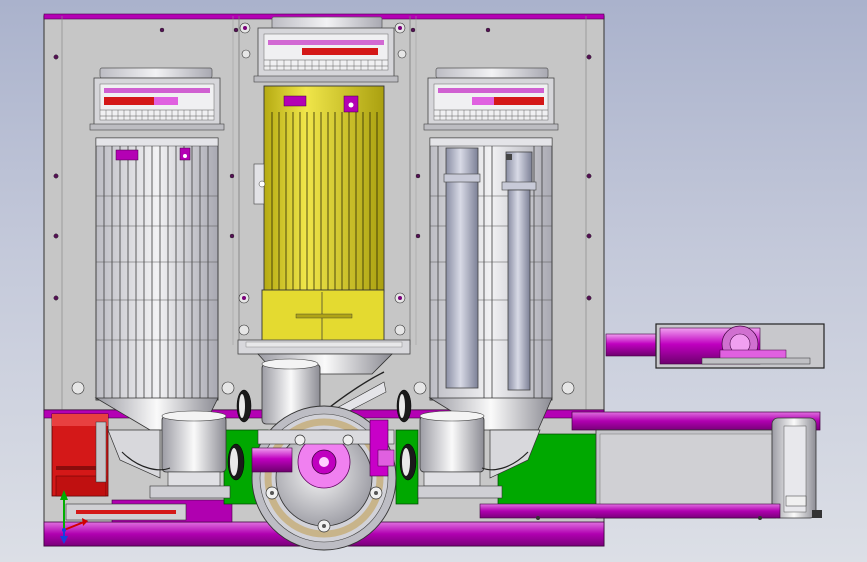 This screenshot has height=562, width=867. Describe the element at coordinates (715, 346) in the screenshot. I see `discharge-pipe-housing` at that location.